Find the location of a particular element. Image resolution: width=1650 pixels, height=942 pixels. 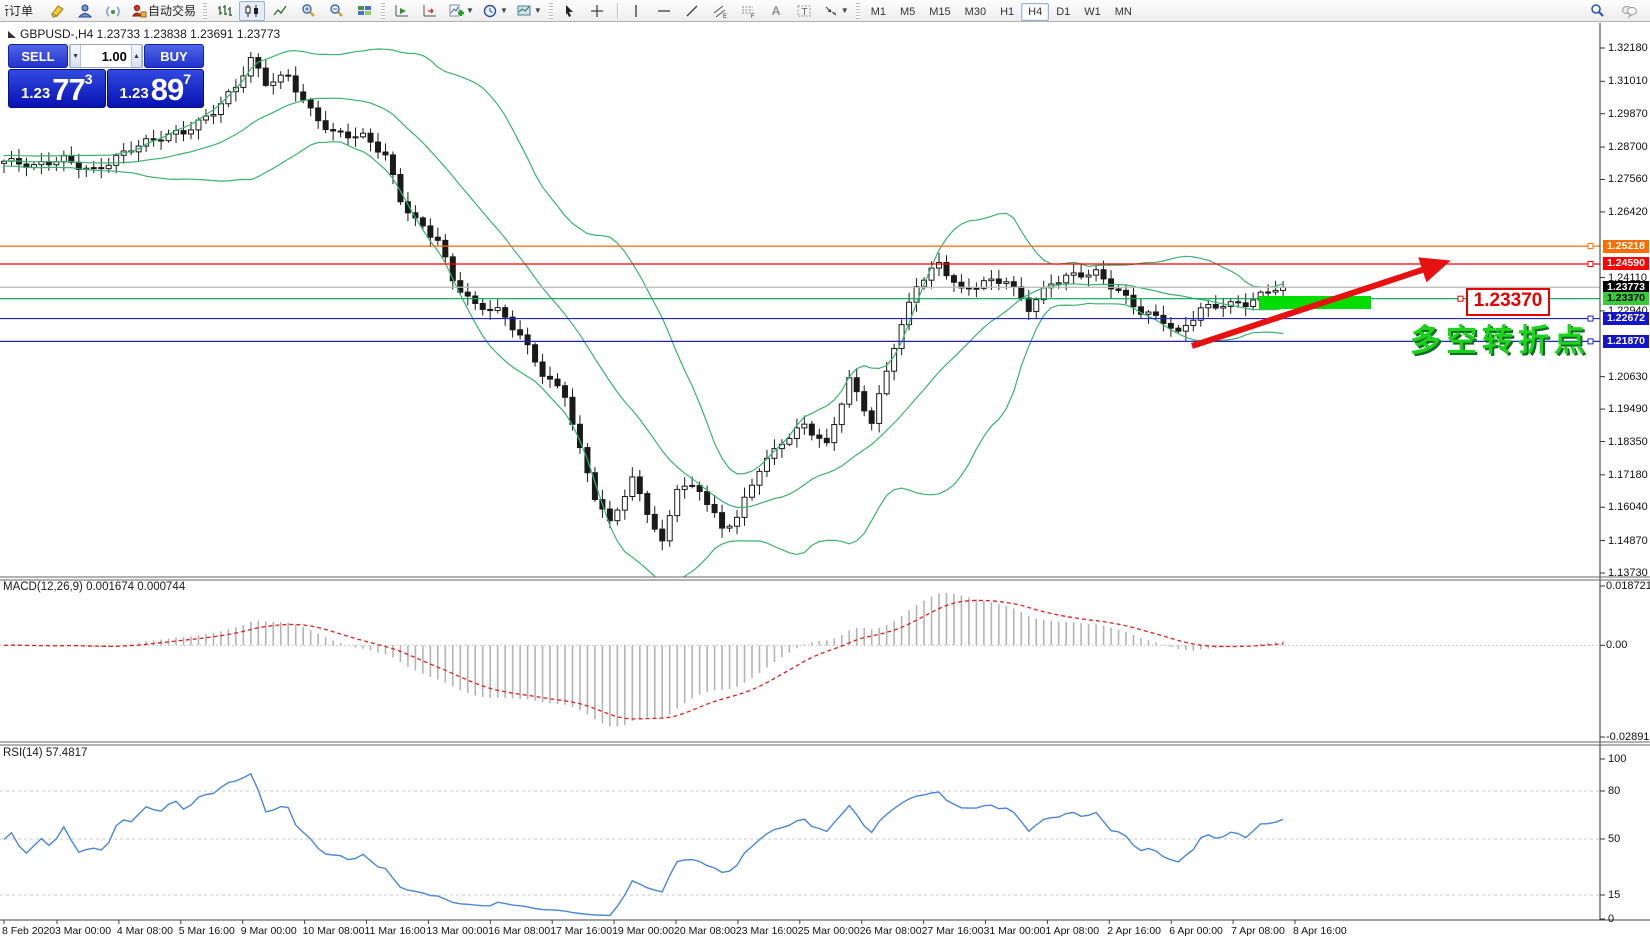

time-axis-label: 16 Mar 08:00 is located at coordinates (519, 931).